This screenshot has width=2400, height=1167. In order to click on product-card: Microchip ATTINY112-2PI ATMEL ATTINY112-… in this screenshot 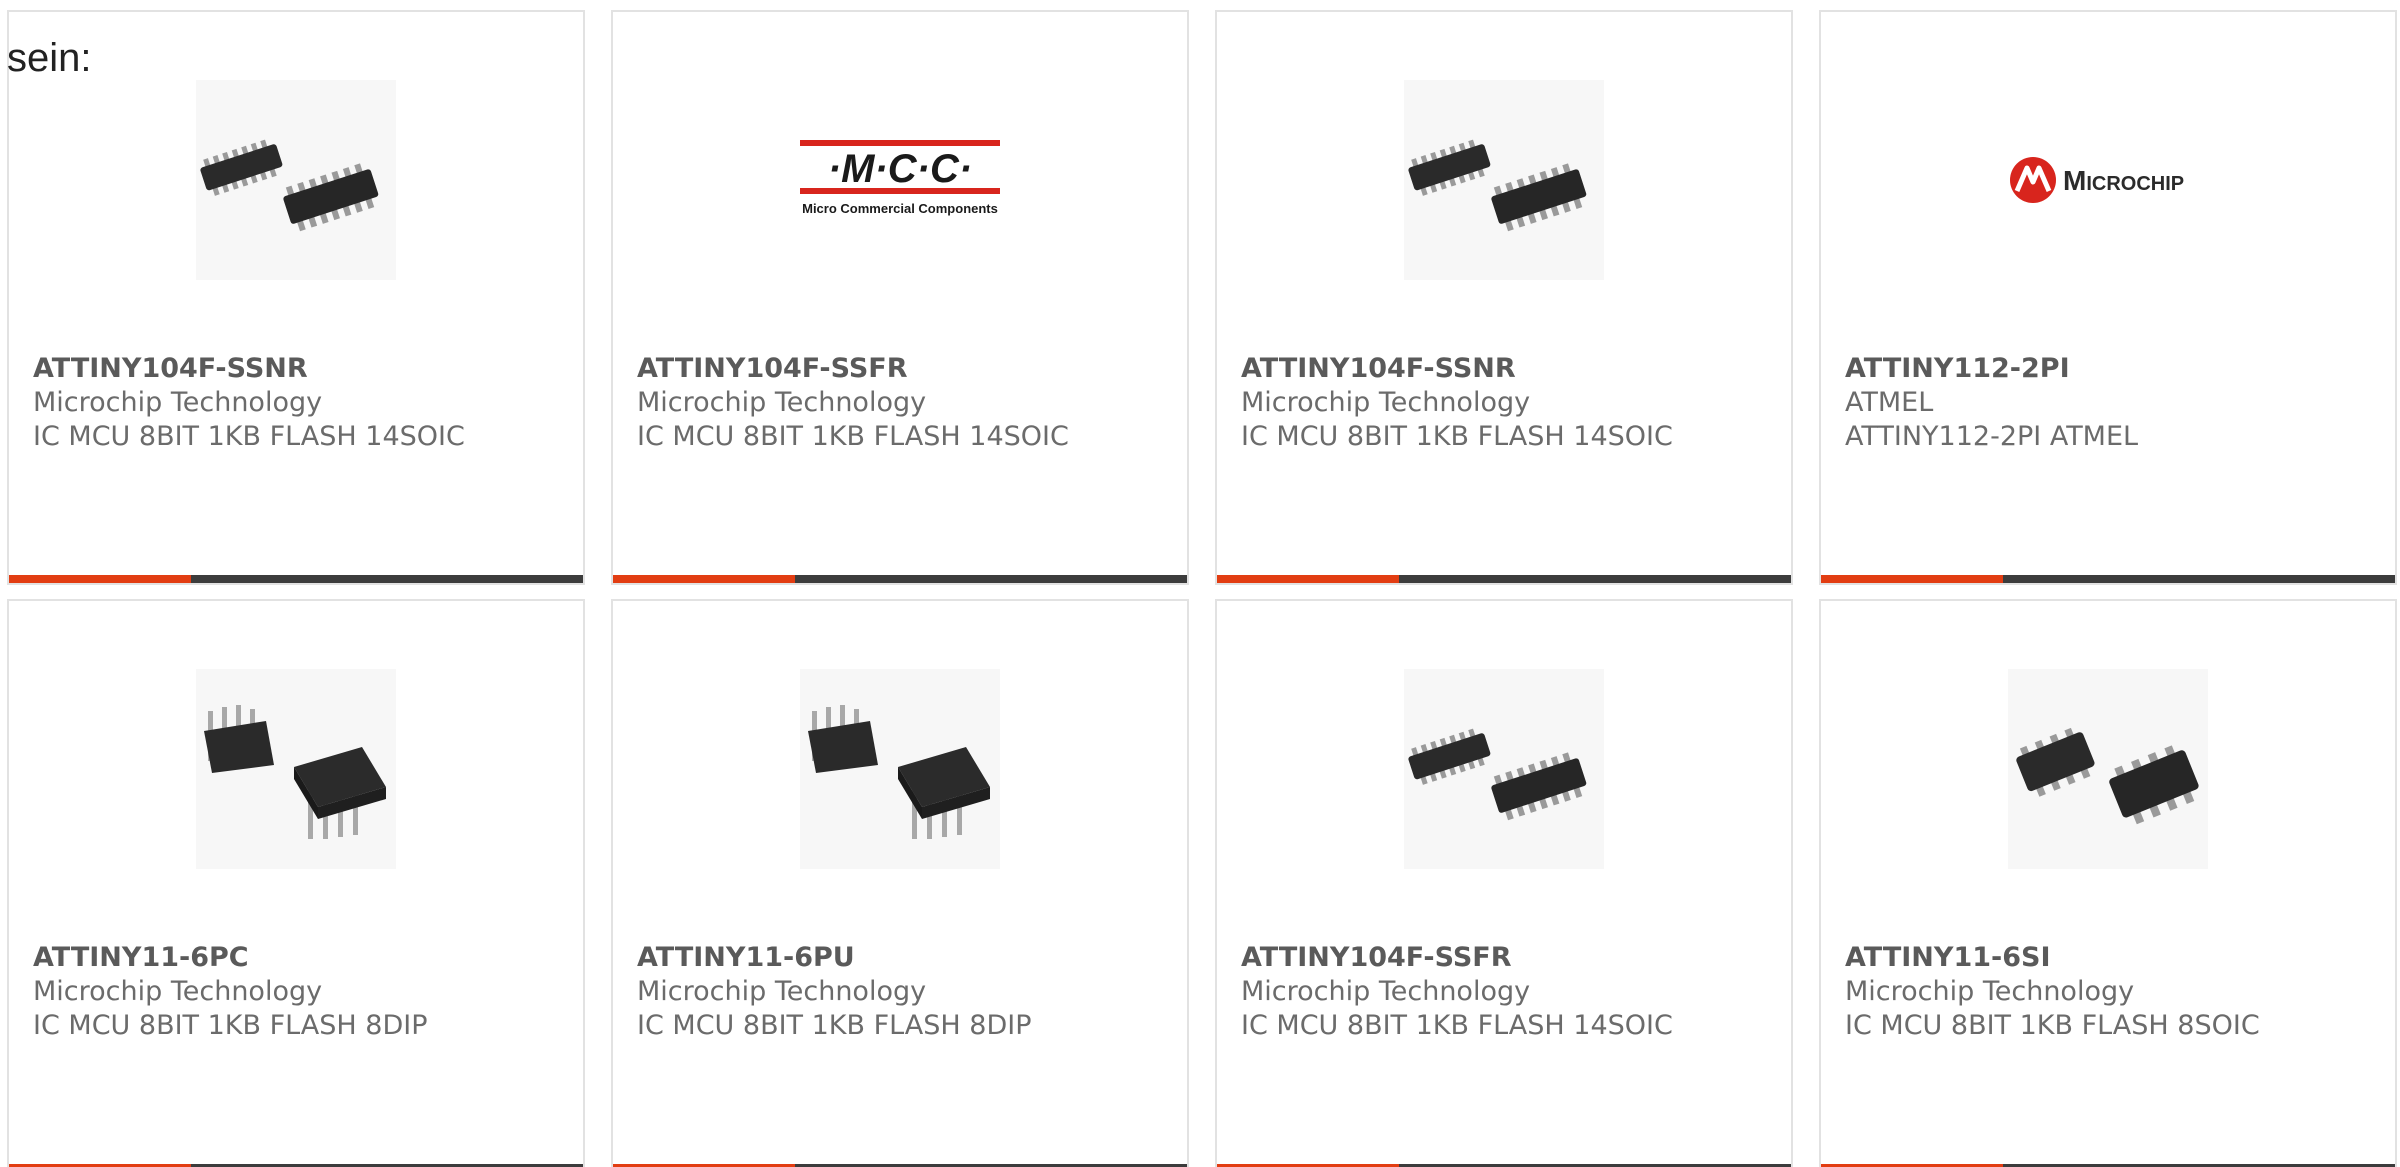, I will do `click(2108, 297)`.